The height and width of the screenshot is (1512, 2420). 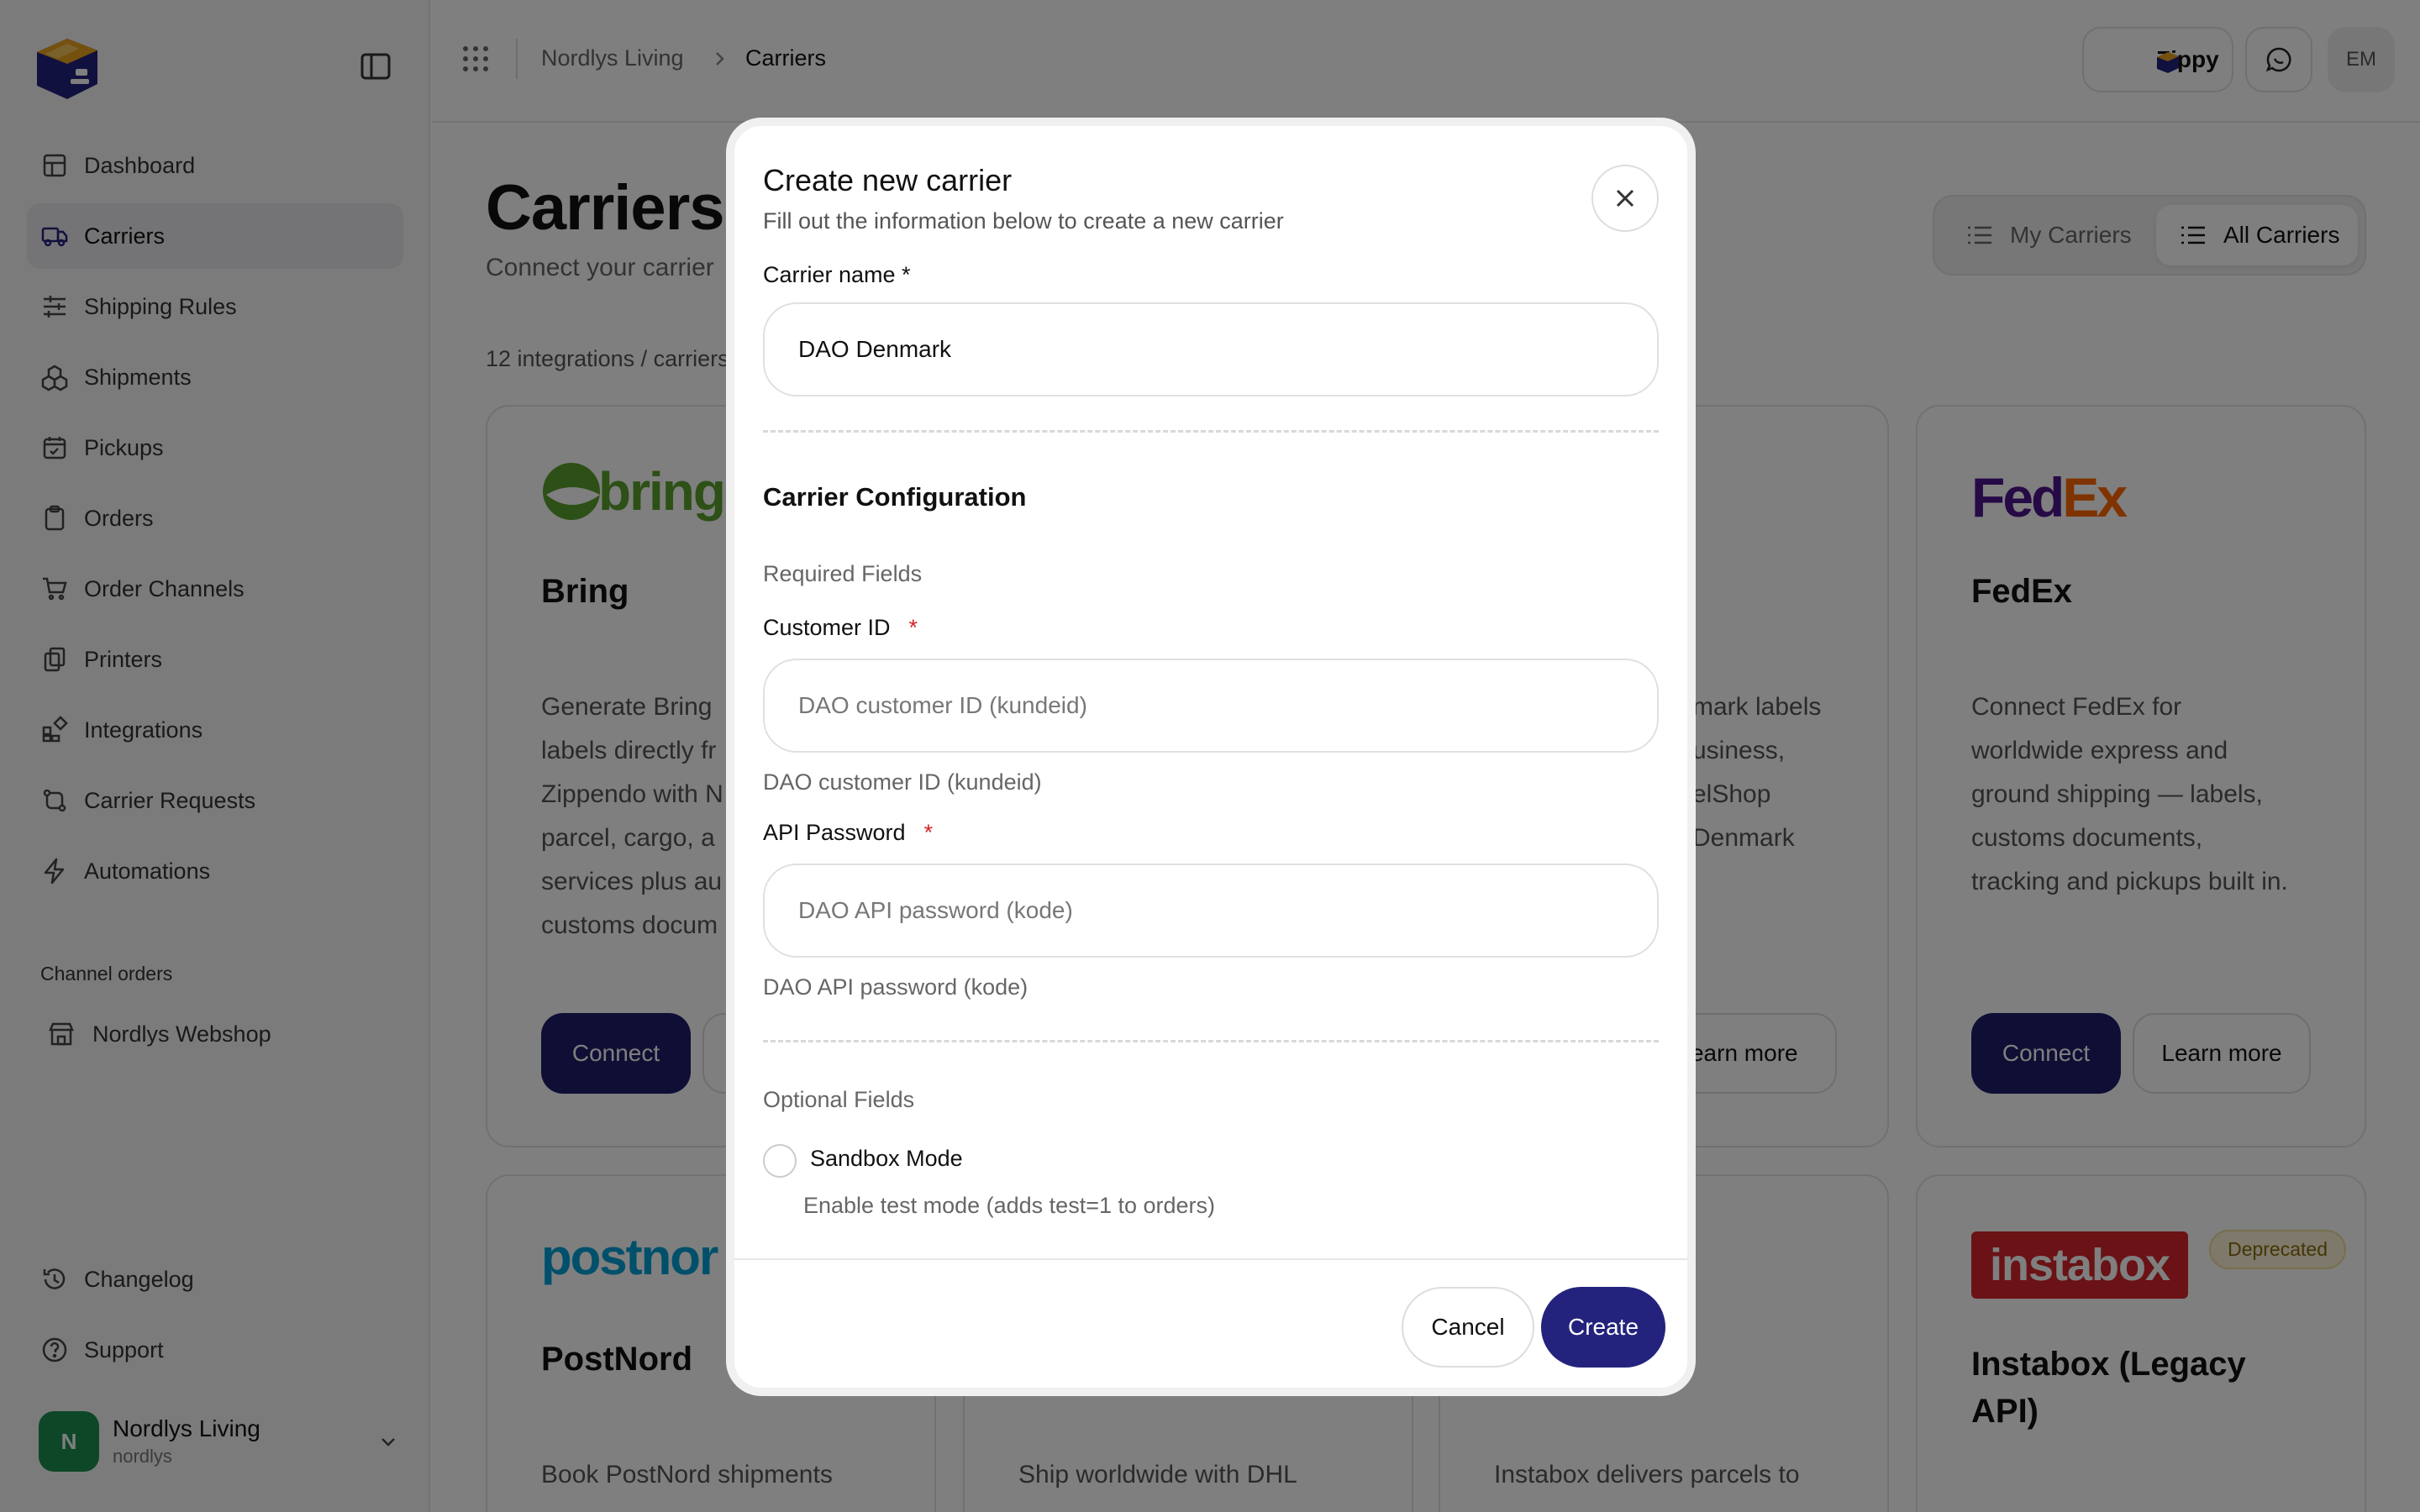 What do you see at coordinates (837, 274) in the screenshot?
I see `carrier-name-label: Carrier name *` at bounding box center [837, 274].